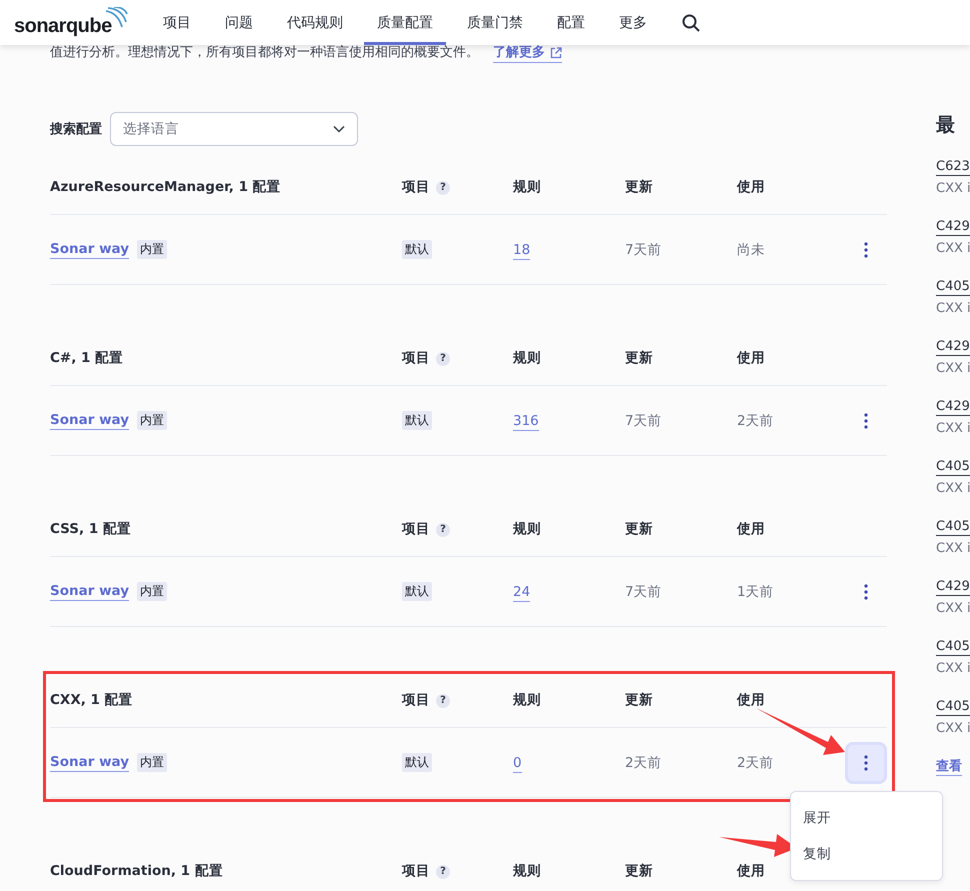 The image size is (970, 891). What do you see at coordinates (218, 129) in the screenshot?
I see `language-input: 选择语言` at bounding box center [218, 129].